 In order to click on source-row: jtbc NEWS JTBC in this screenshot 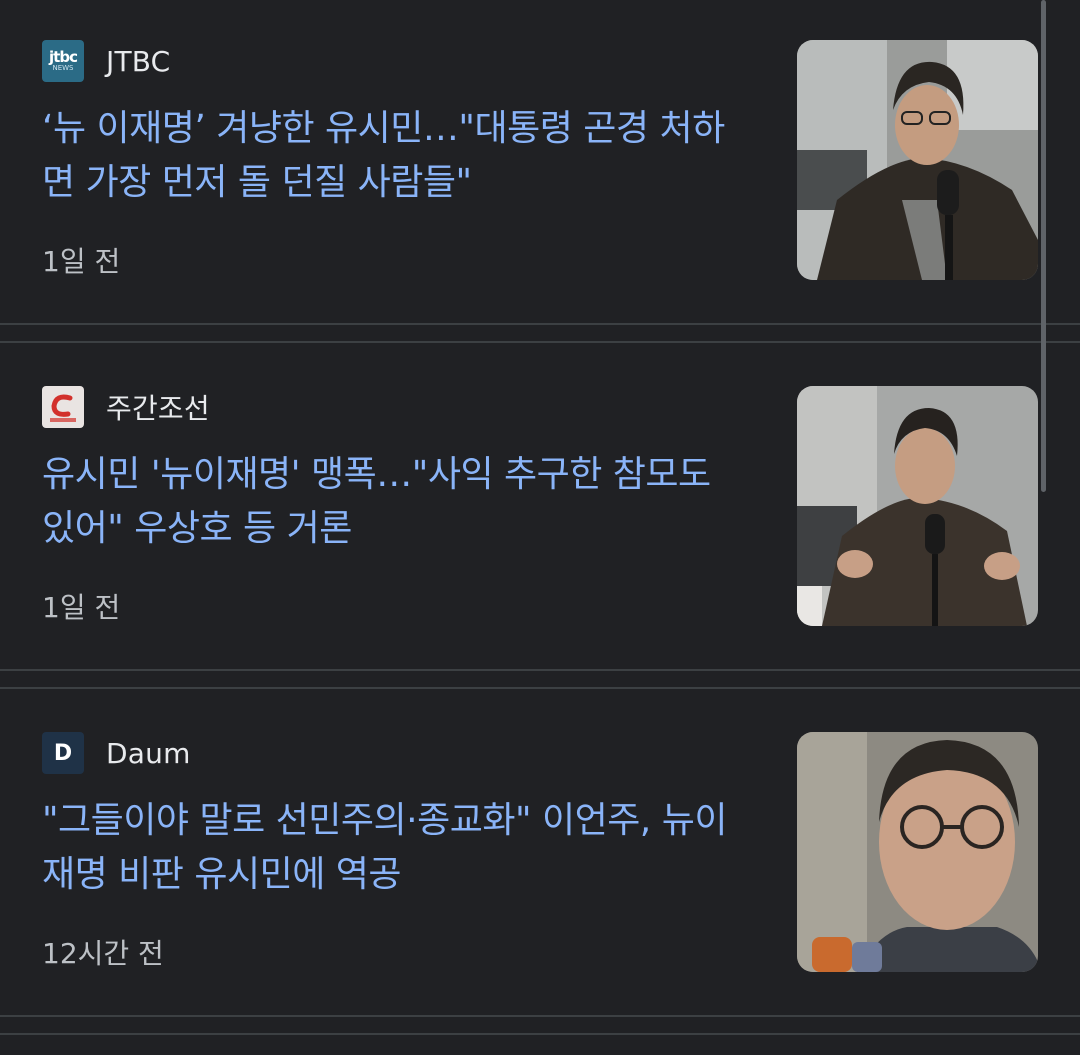, I will do `click(106, 61)`.